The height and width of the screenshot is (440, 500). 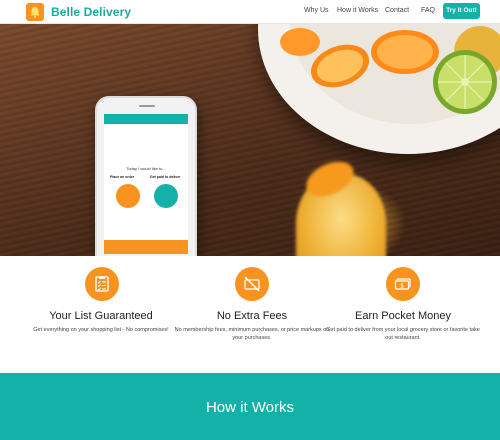 I want to click on feature-title-list: Your List Guaranteed, so click(x=101, y=316).